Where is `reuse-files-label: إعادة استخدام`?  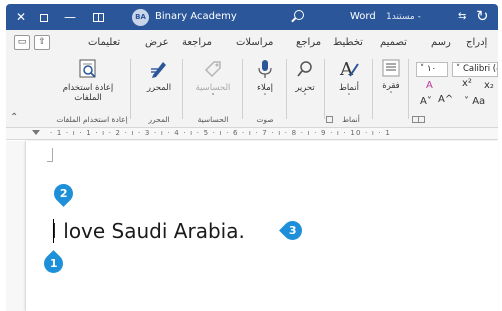 reuse-files-label: إعادة استخدام is located at coordinates (88, 88).